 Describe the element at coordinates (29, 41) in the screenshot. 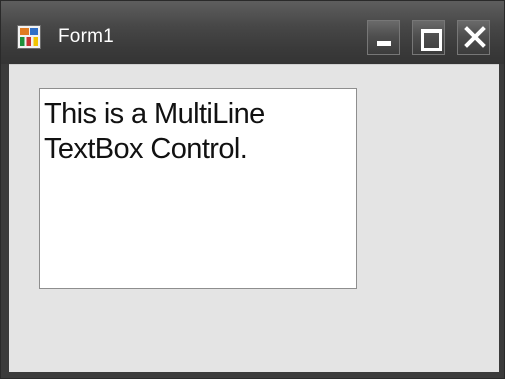

I see `app-icon-bars` at that location.